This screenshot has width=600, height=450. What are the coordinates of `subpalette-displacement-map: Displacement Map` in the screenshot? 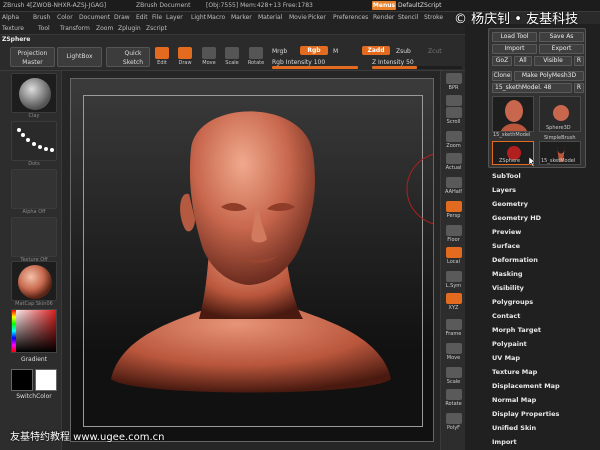 It's located at (526, 386).